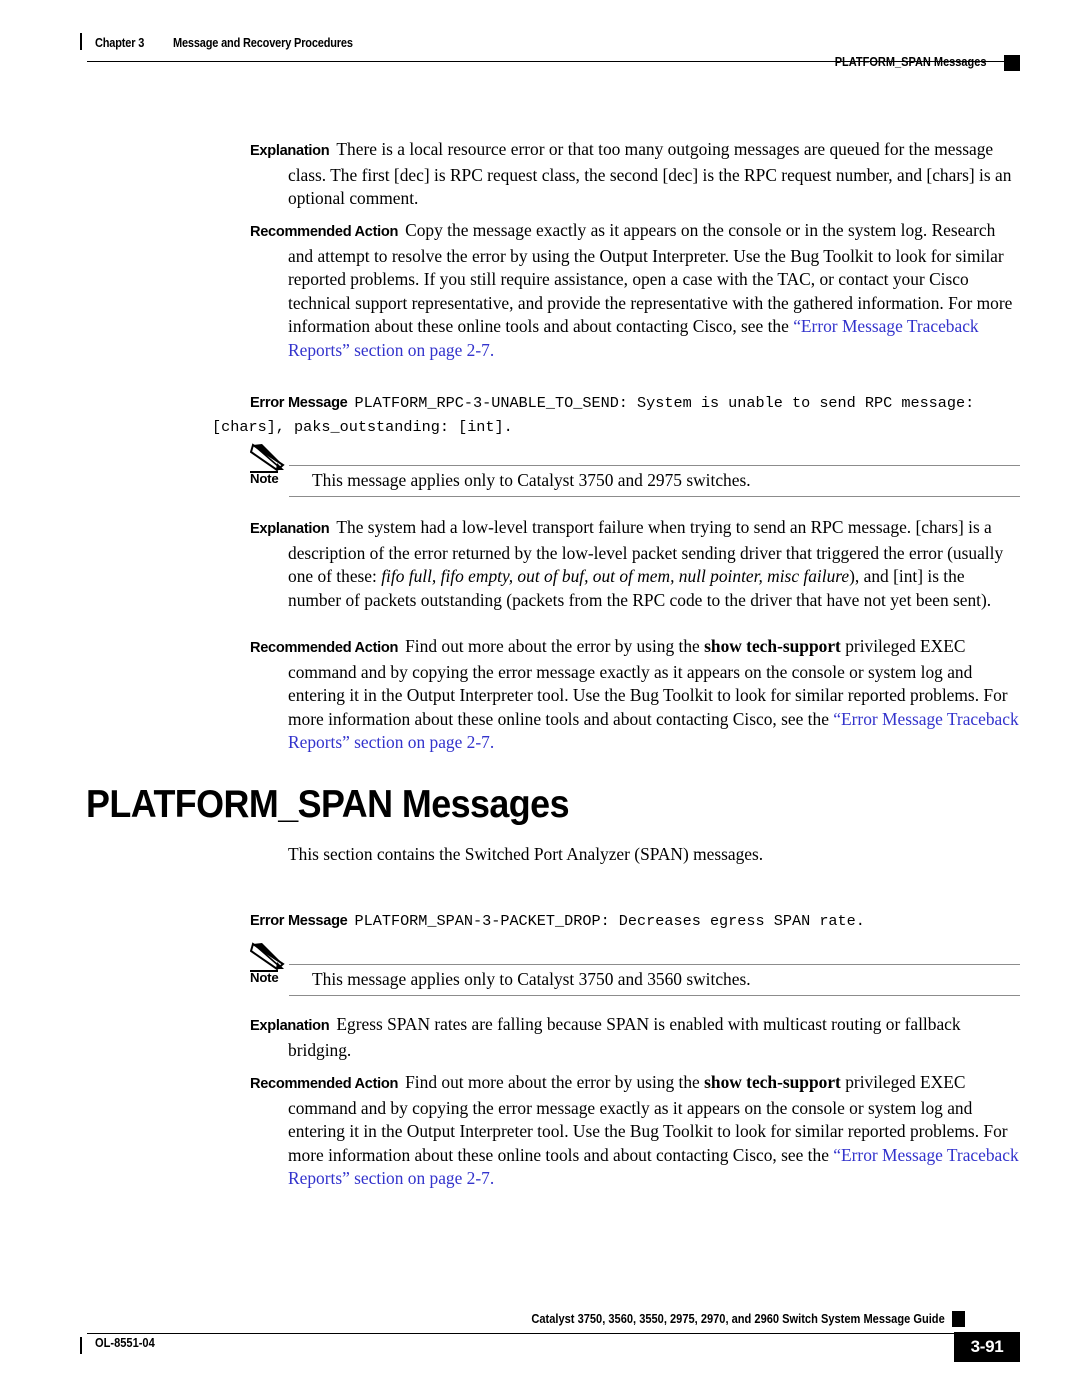 This screenshot has width=1080, height=1397. Describe the element at coordinates (772, 1082) in the screenshot. I see `show-tech-support-command-3: show tech-support` at that location.